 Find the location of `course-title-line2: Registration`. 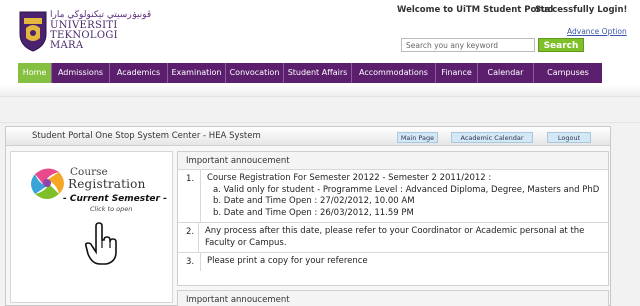

course-title-line2: Registration is located at coordinates (107, 184).